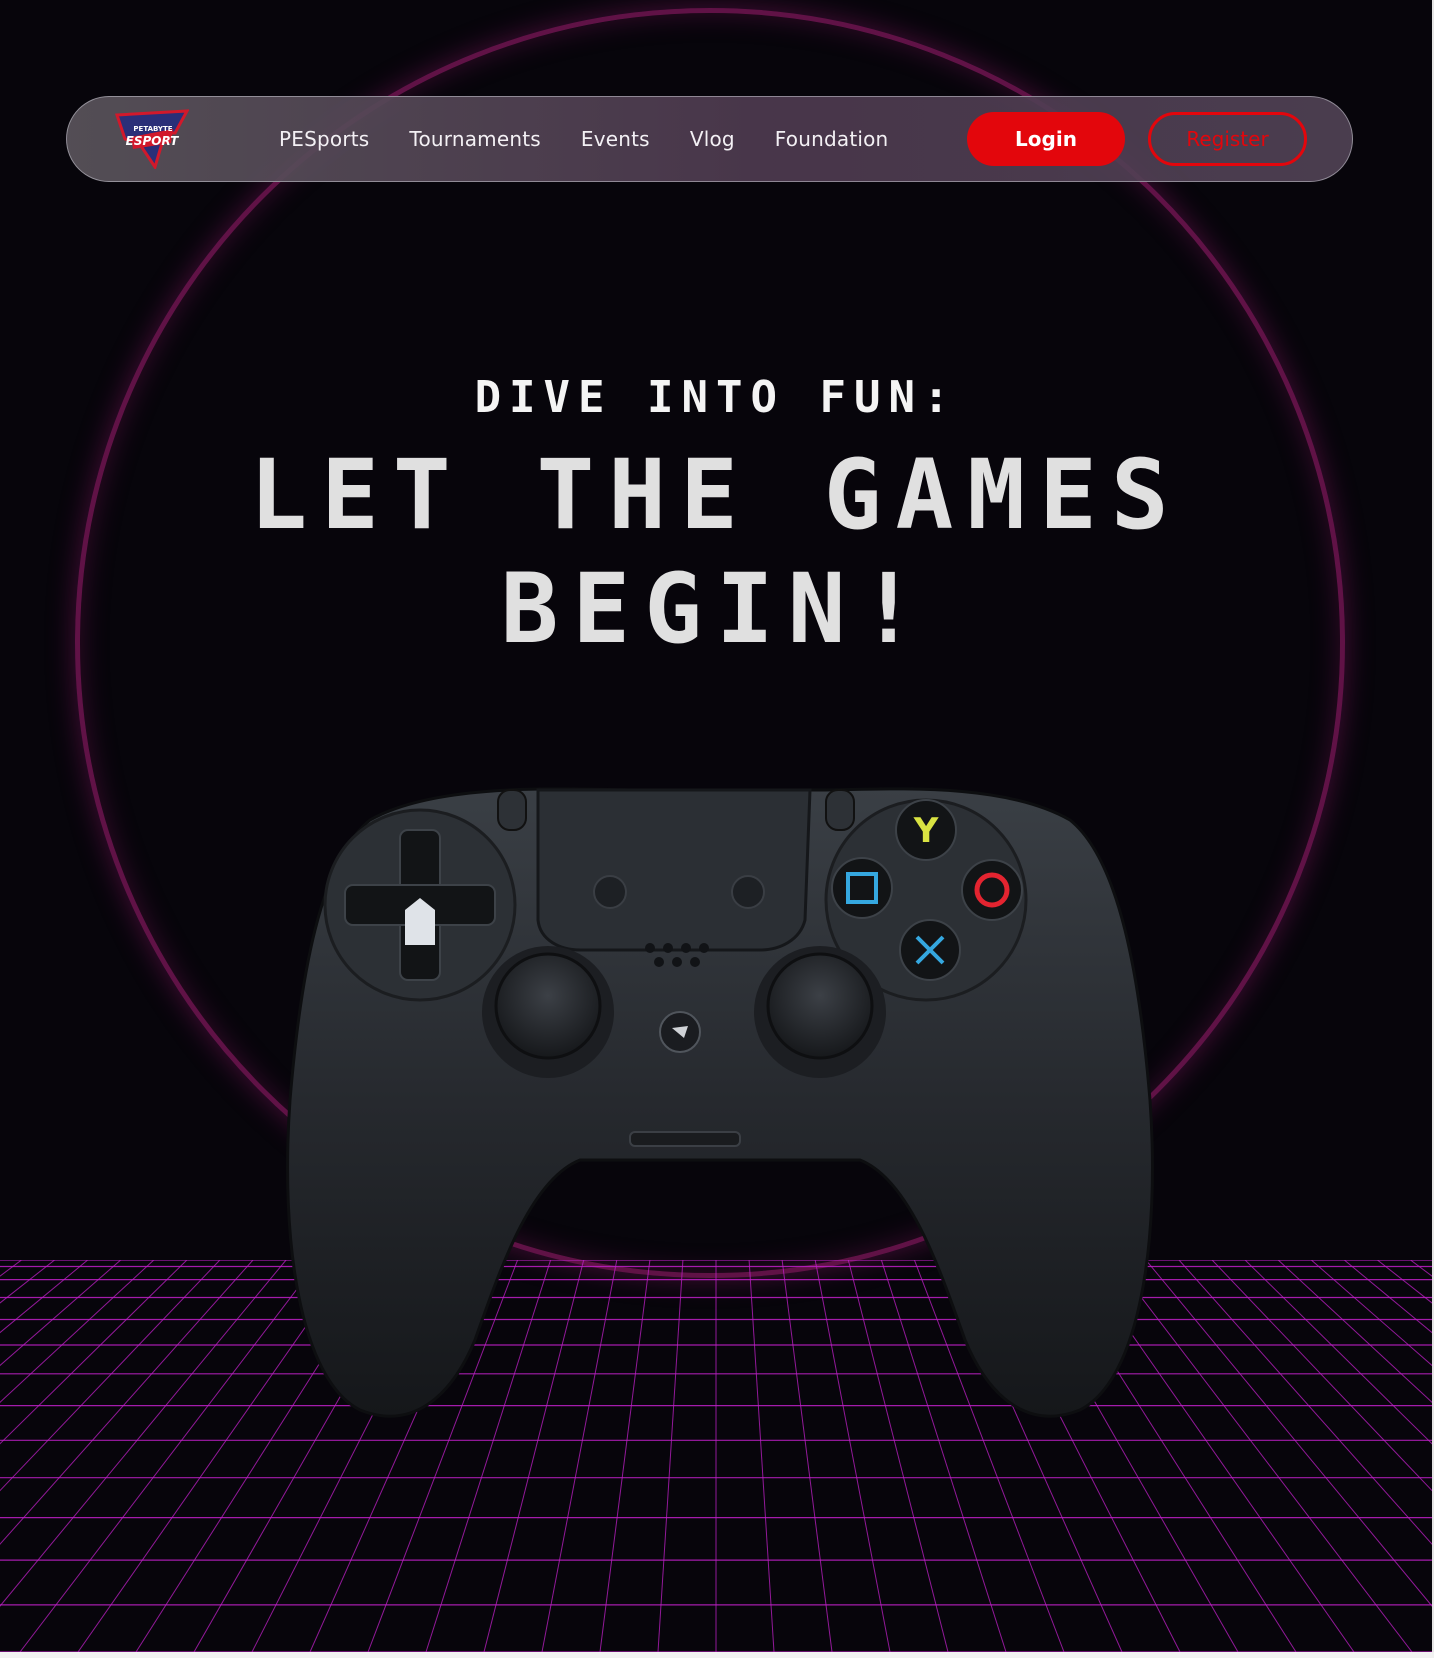  I want to click on nav-link-tournaments: Tournaments, so click(474, 139).